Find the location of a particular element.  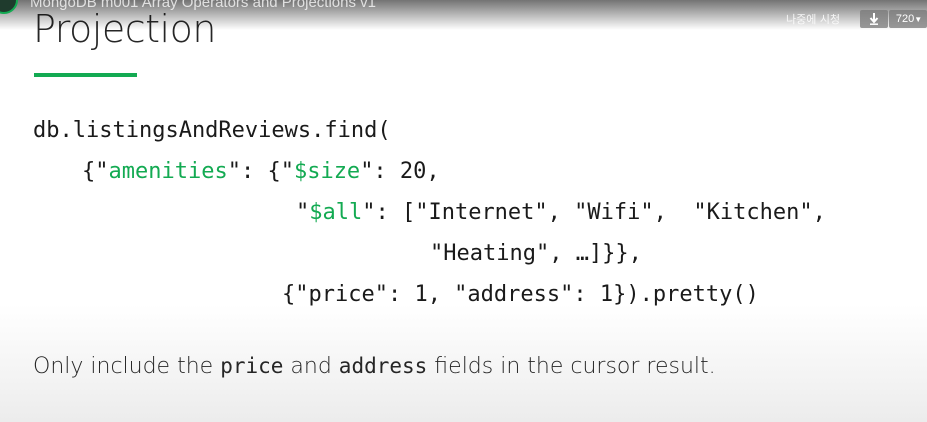

quality-label: 720 is located at coordinates (905, 19).